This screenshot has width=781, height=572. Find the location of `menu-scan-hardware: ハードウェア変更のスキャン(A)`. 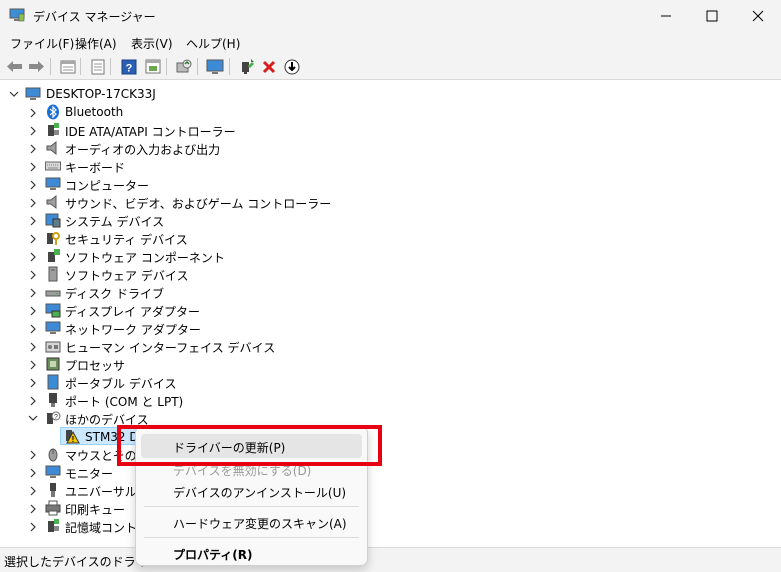

menu-scan-hardware: ハードウェア変更のスキャン(A) is located at coordinates (251, 522).